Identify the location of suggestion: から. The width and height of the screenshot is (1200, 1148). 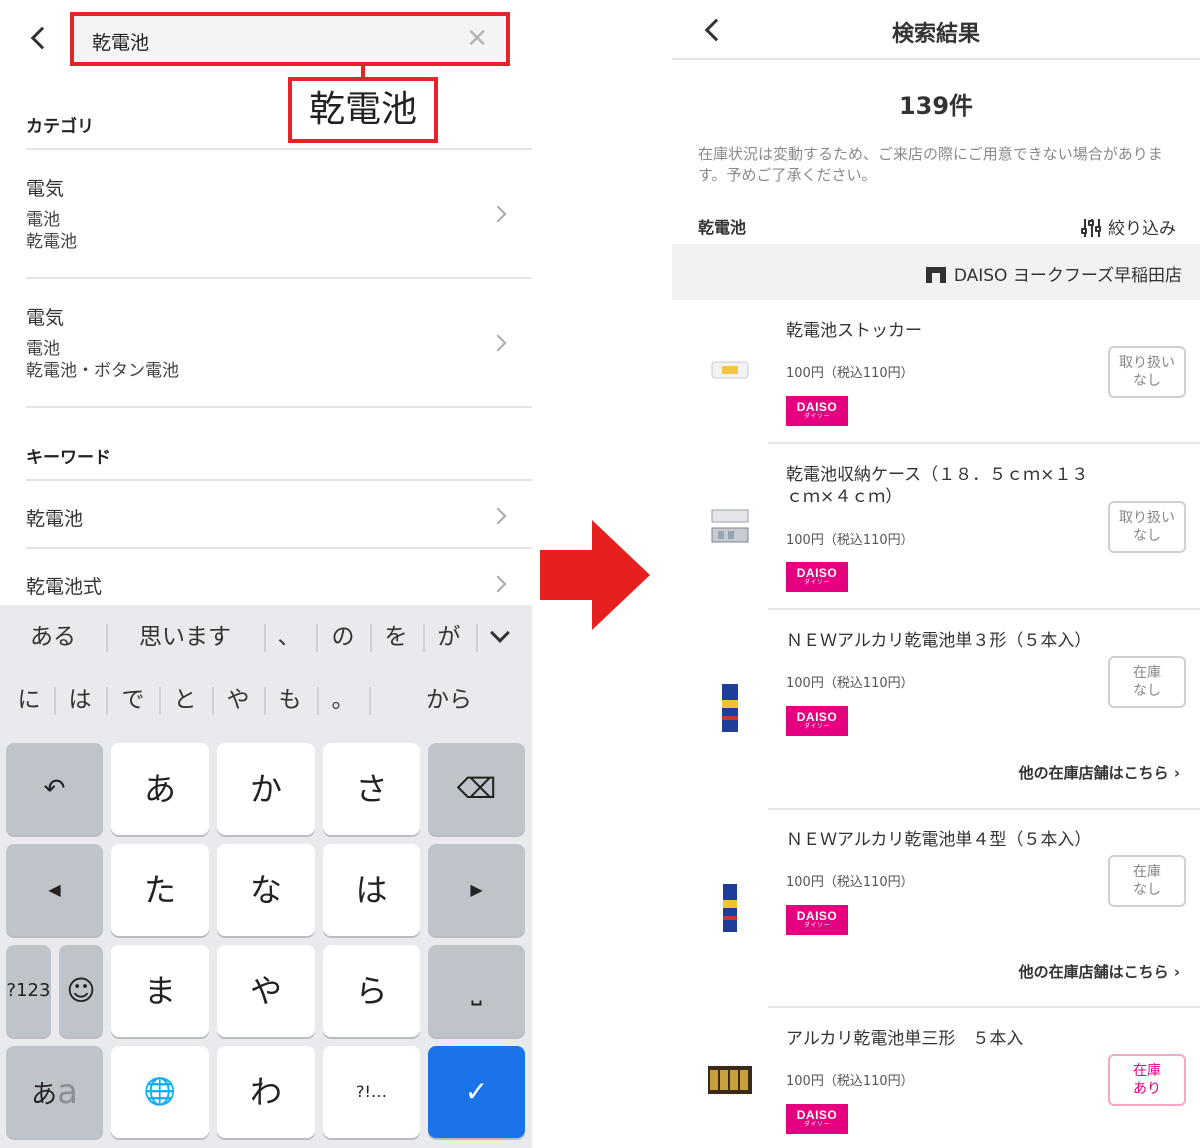
(449, 700).